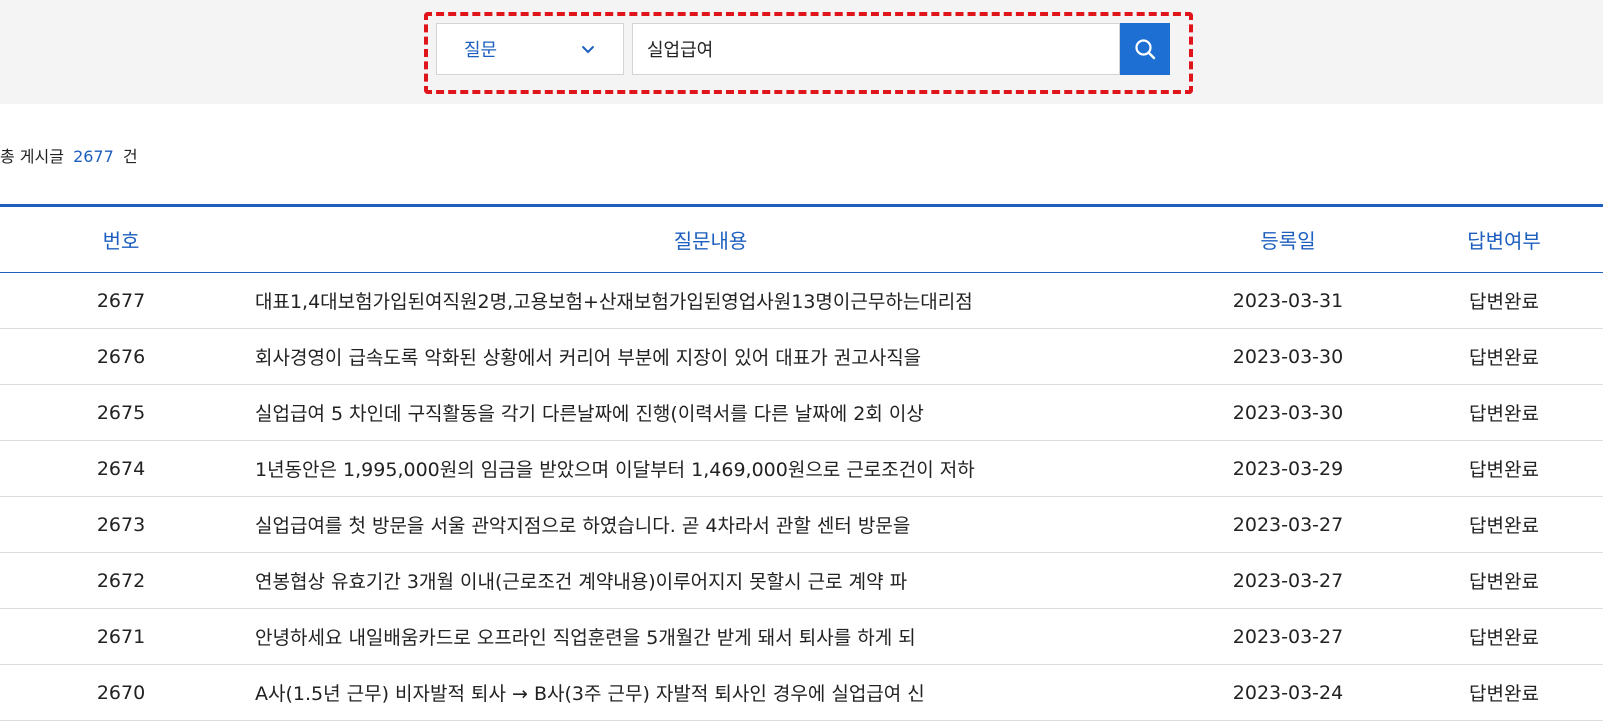  Describe the element at coordinates (530, 49) in the screenshot. I see `search-category-select: 질문` at that location.